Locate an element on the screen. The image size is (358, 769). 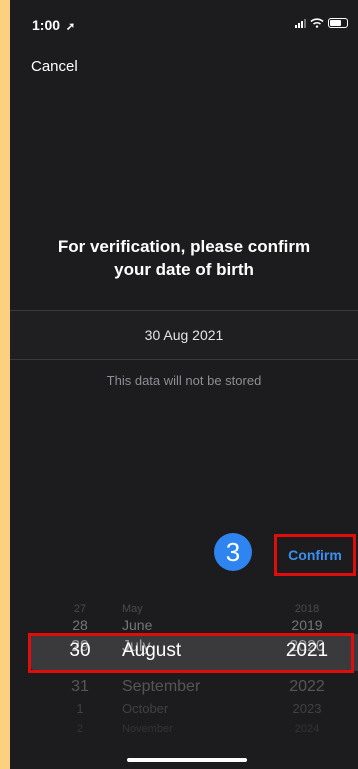
picker-row: 31 September 2022 is located at coordinates (184, 687).